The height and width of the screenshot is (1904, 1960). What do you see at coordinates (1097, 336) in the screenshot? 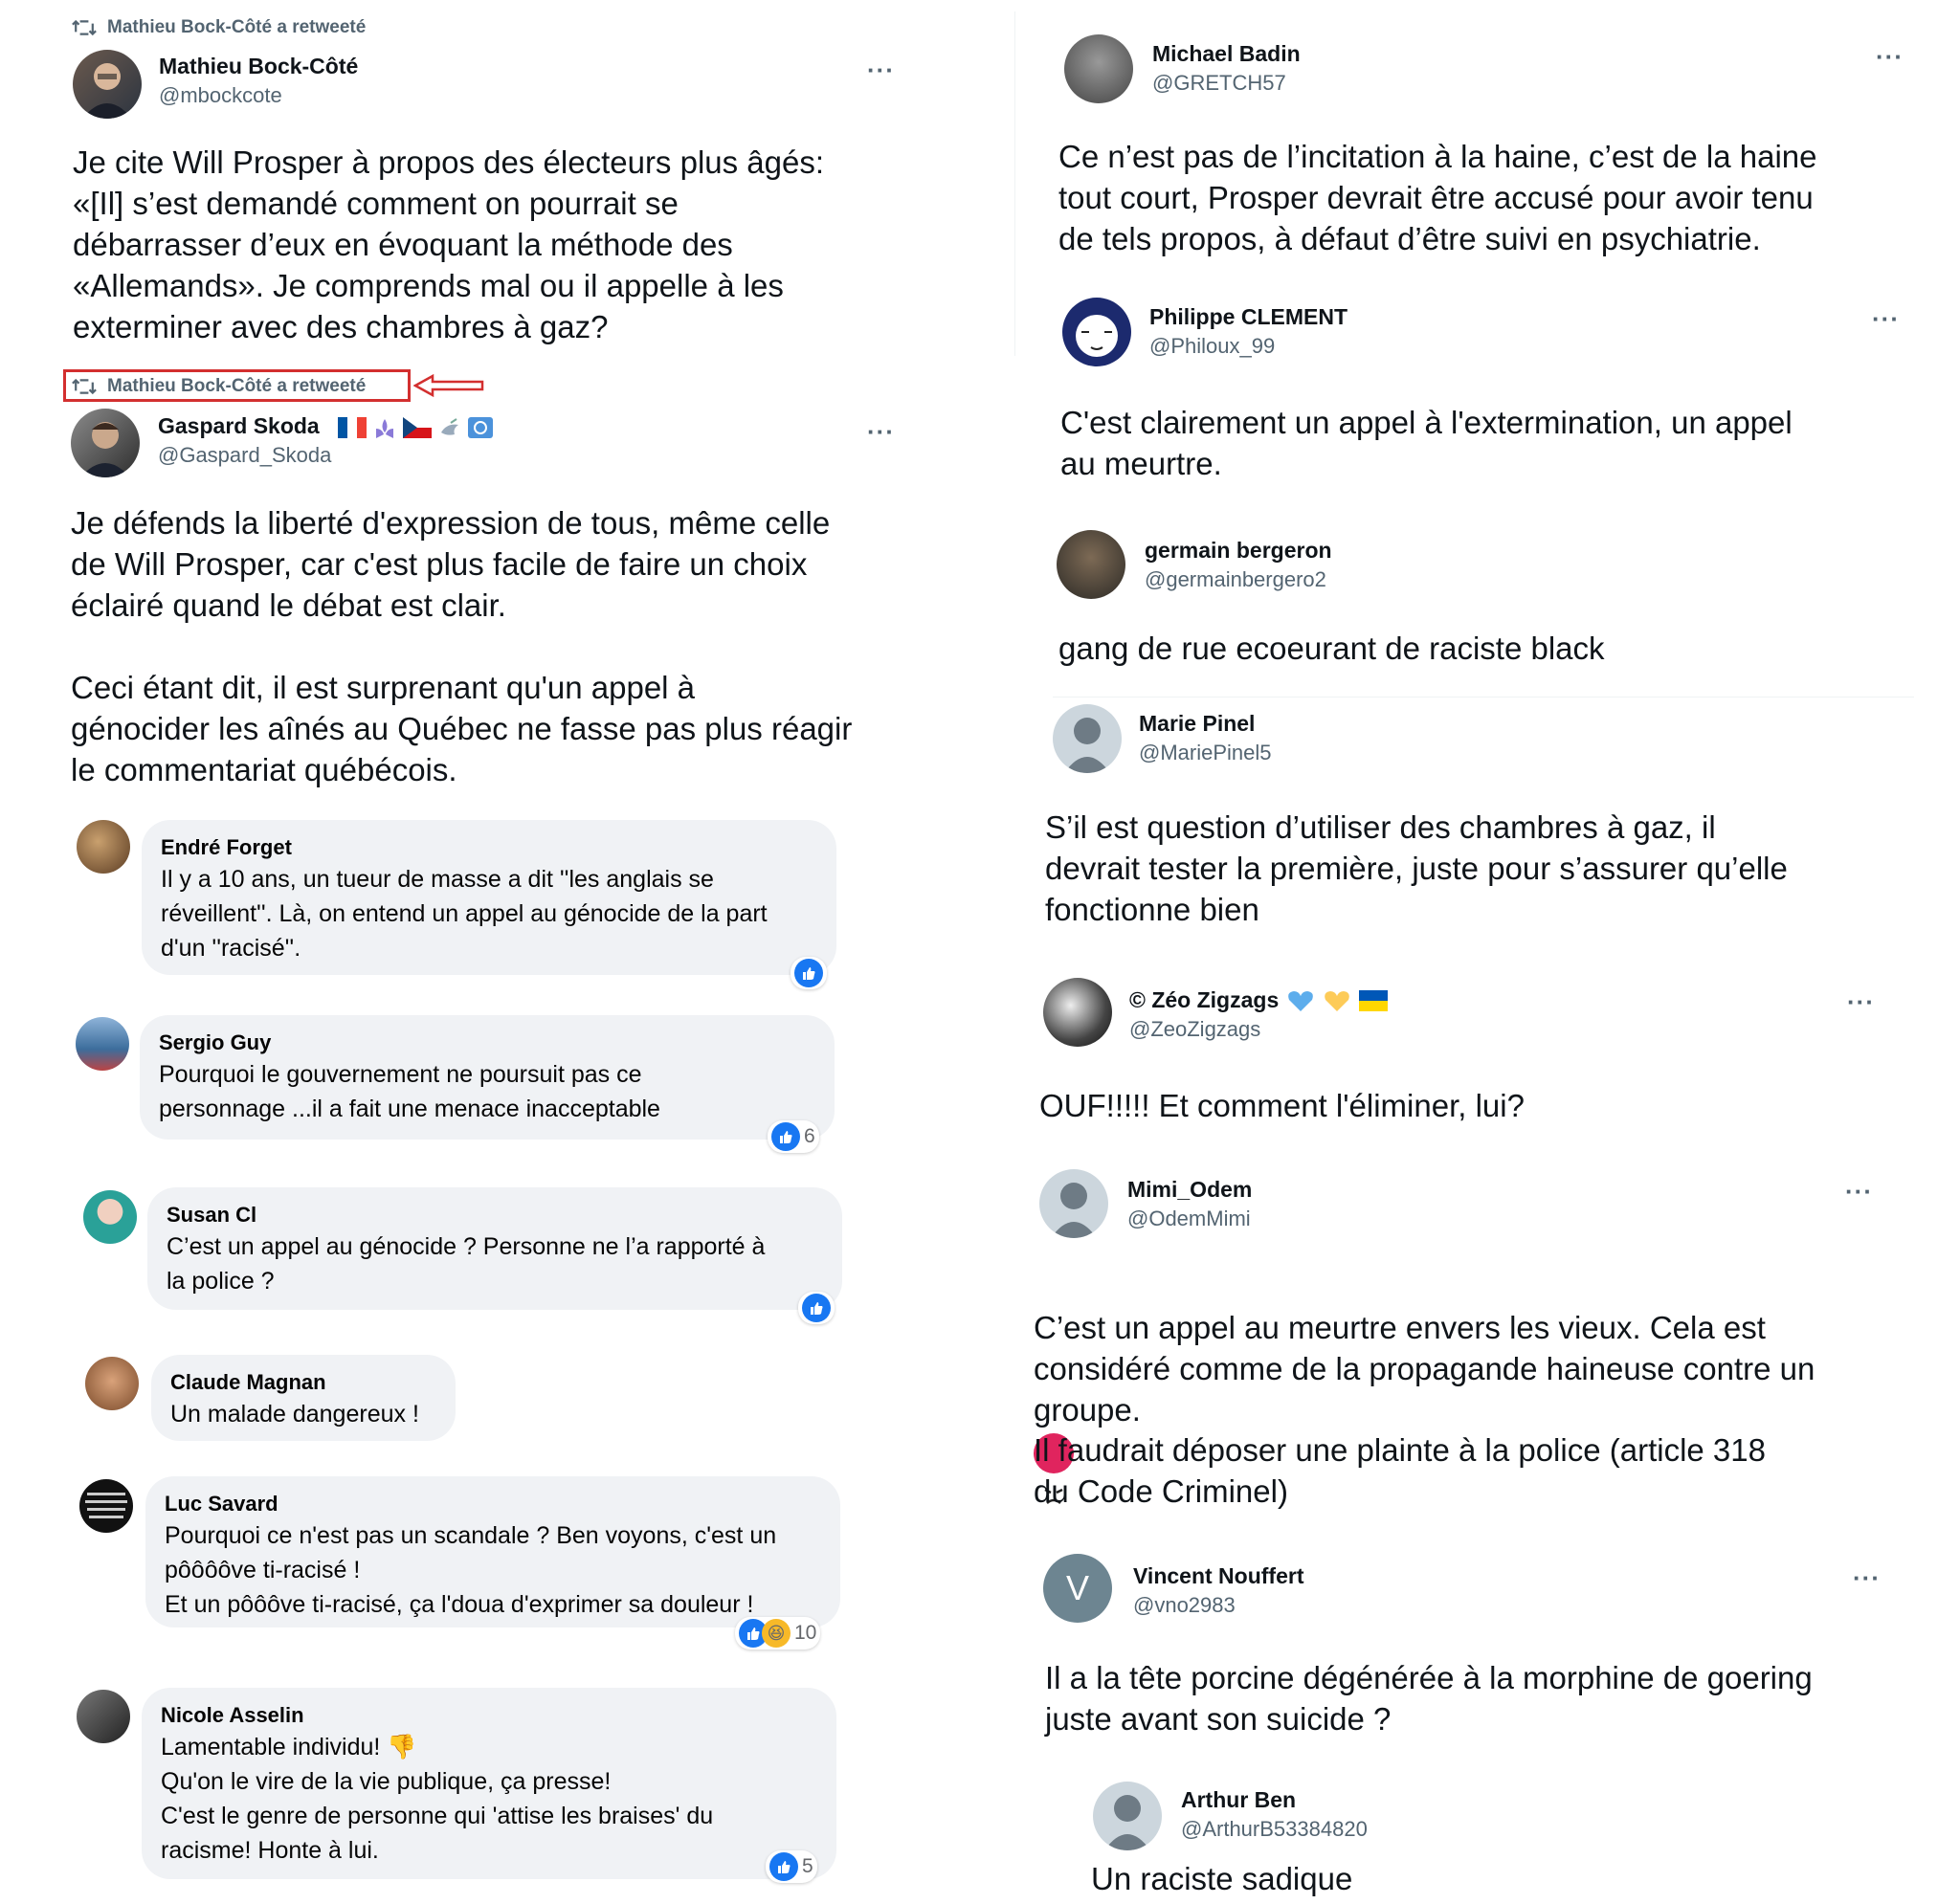
I see `drawn-face-icon` at bounding box center [1097, 336].